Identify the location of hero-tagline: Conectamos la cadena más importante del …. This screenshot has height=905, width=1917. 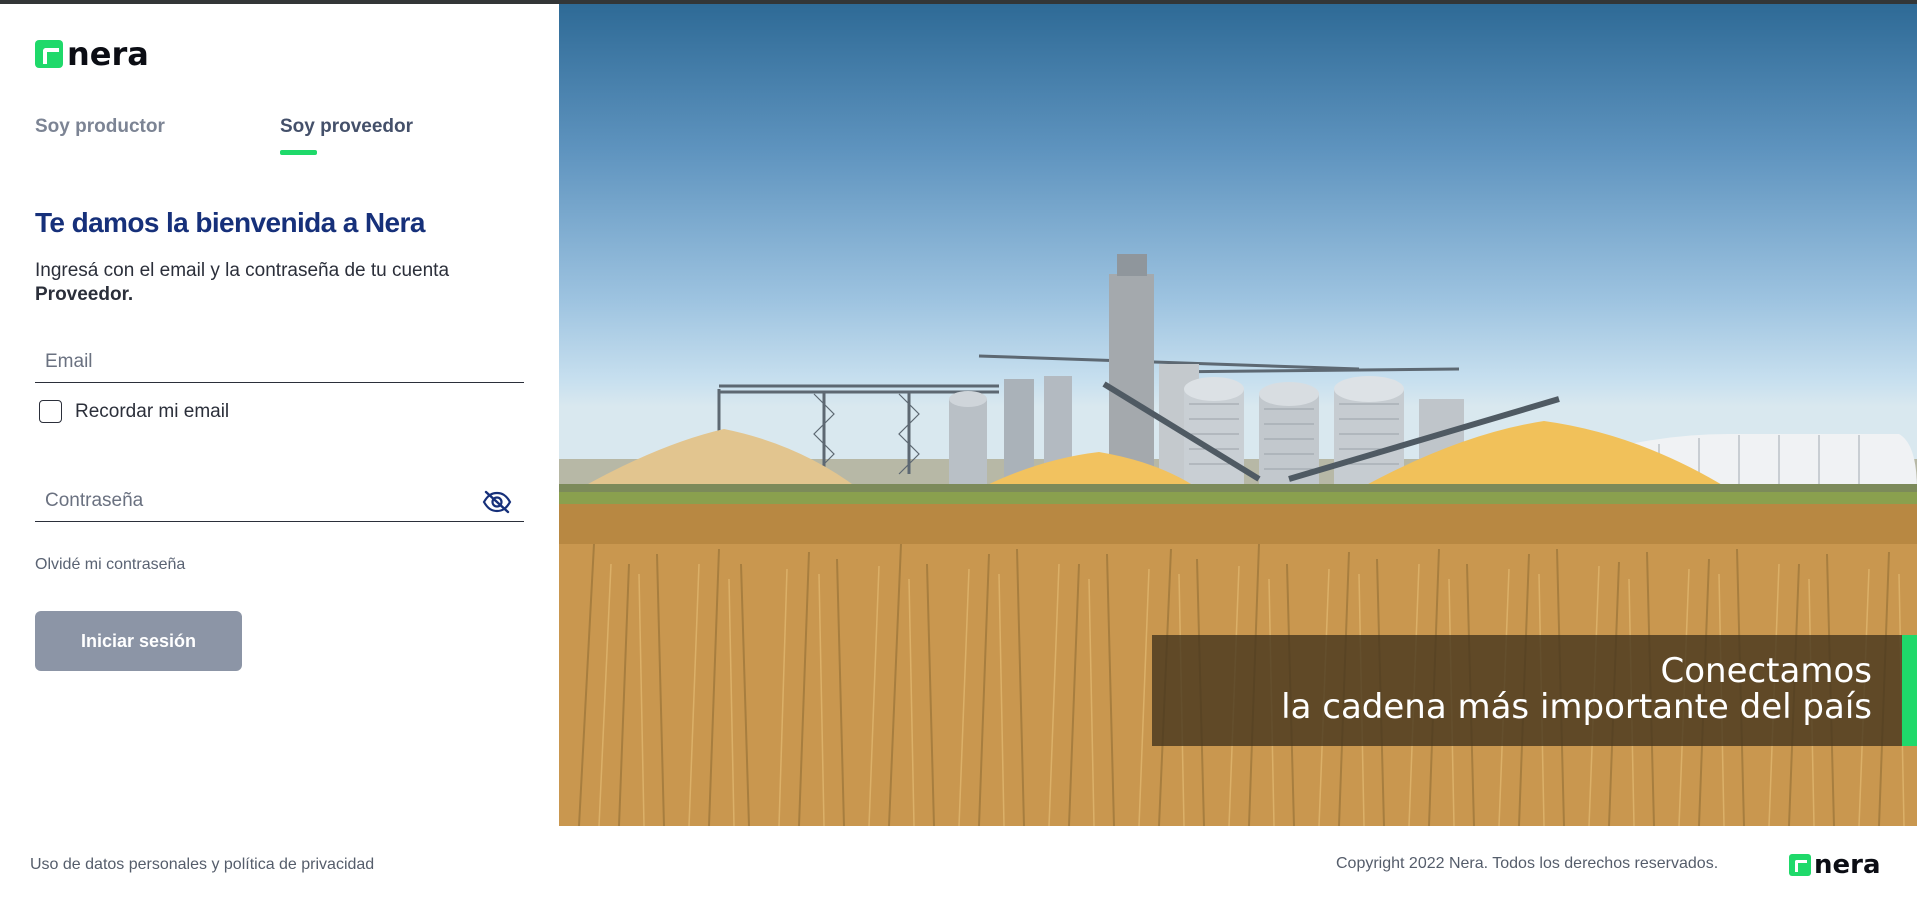
(1576, 689).